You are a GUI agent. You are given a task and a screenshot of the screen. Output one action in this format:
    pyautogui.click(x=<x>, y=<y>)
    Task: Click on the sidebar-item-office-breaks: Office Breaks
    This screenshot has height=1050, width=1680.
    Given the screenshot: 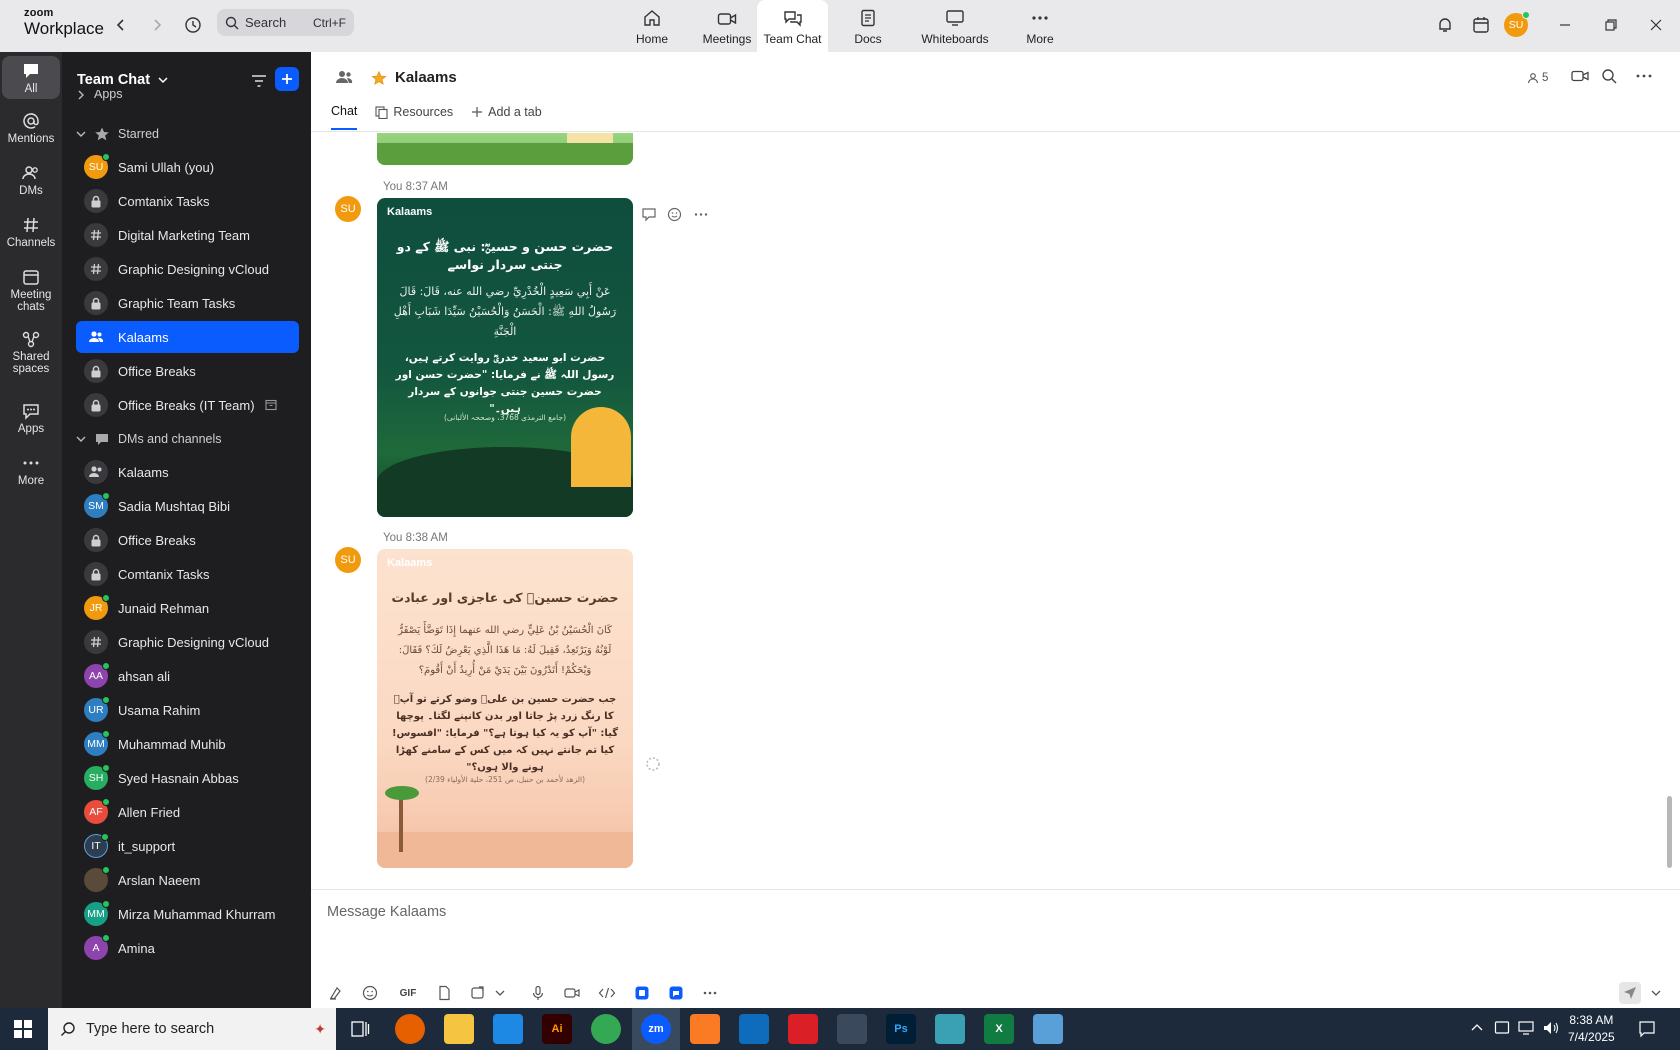 What is the action you would take?
    pyautogui.click(x=187, y=371)
    